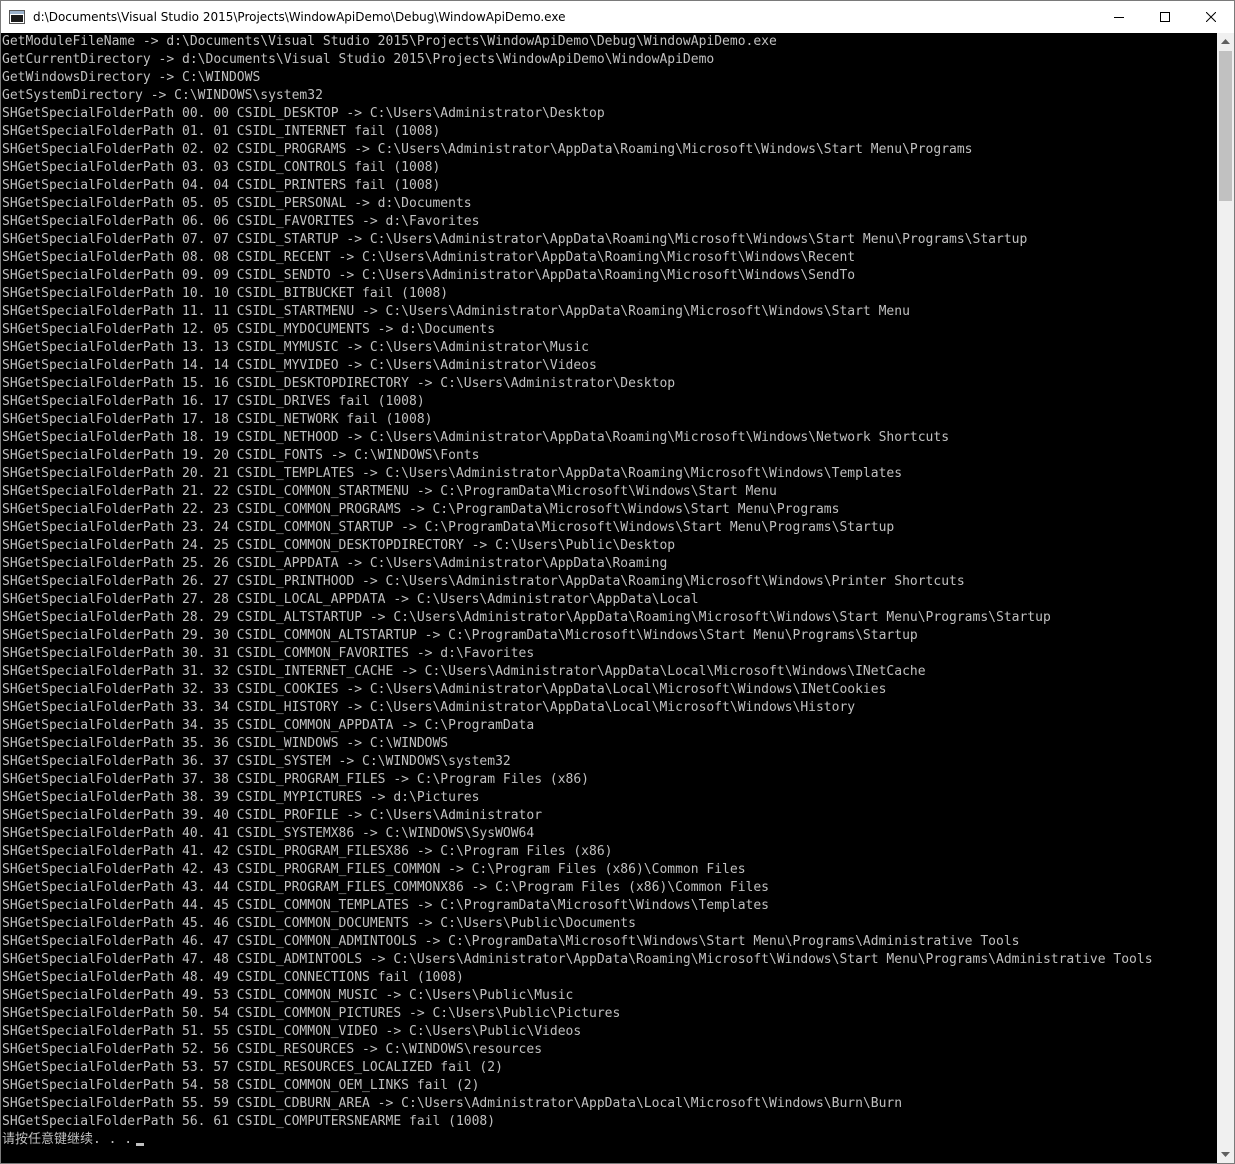 Image resolution: width=1235 pixels, height=1164 pixels. I want to click on scroll-up-button, so click(1225, 41).